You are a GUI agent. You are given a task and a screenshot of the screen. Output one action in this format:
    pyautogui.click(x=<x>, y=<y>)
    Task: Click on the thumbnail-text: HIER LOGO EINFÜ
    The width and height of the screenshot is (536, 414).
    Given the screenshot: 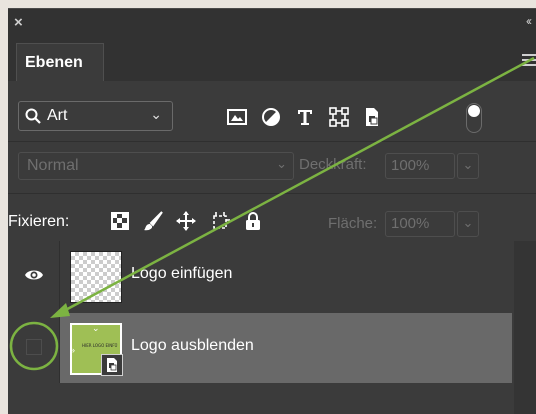 What is the action you would take?
    pyautogui.click(x=100, y=345)
    